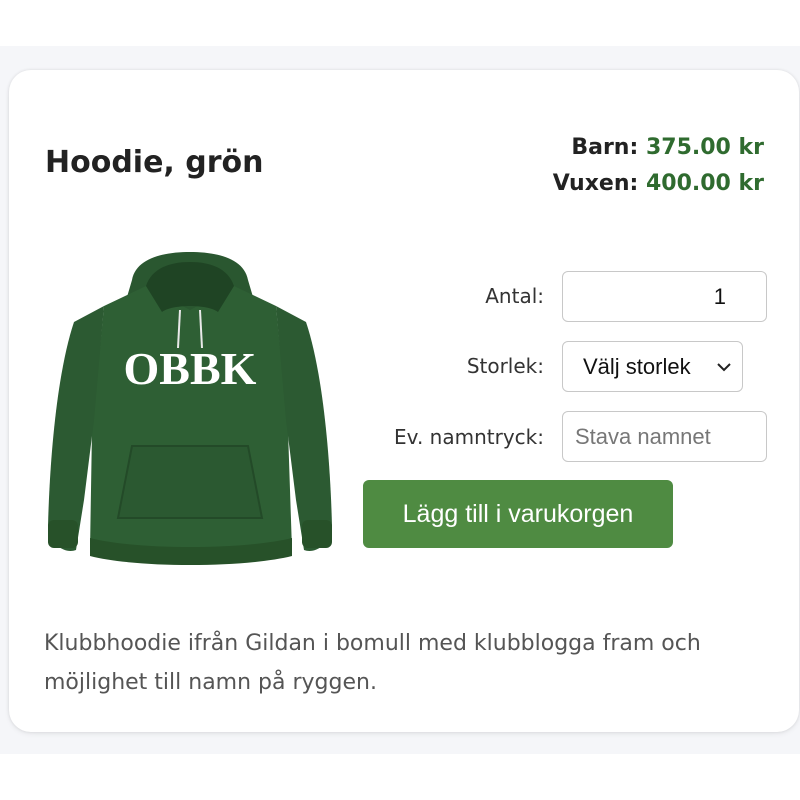 Image resolution: width=800 pixels, height=800 pixels. I want to click on size-label: Storlek:, so click(505, 366).